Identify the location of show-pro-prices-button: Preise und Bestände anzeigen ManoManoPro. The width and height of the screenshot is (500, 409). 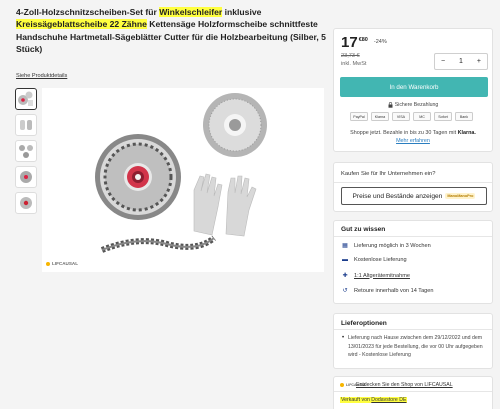
(414, 196).